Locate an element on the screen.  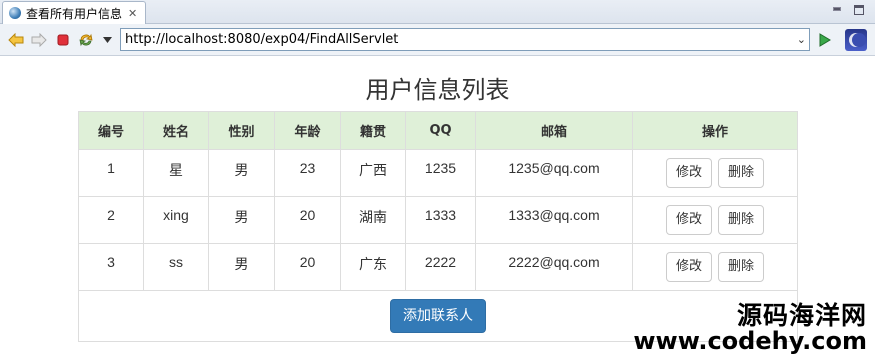
col-header-email: 邮箱 is located at coordinates (554, 130).